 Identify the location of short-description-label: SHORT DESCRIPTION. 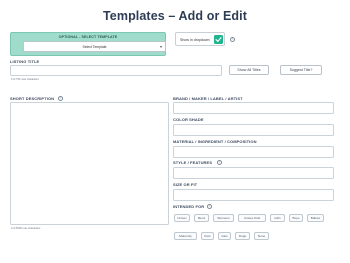
(32, 98).